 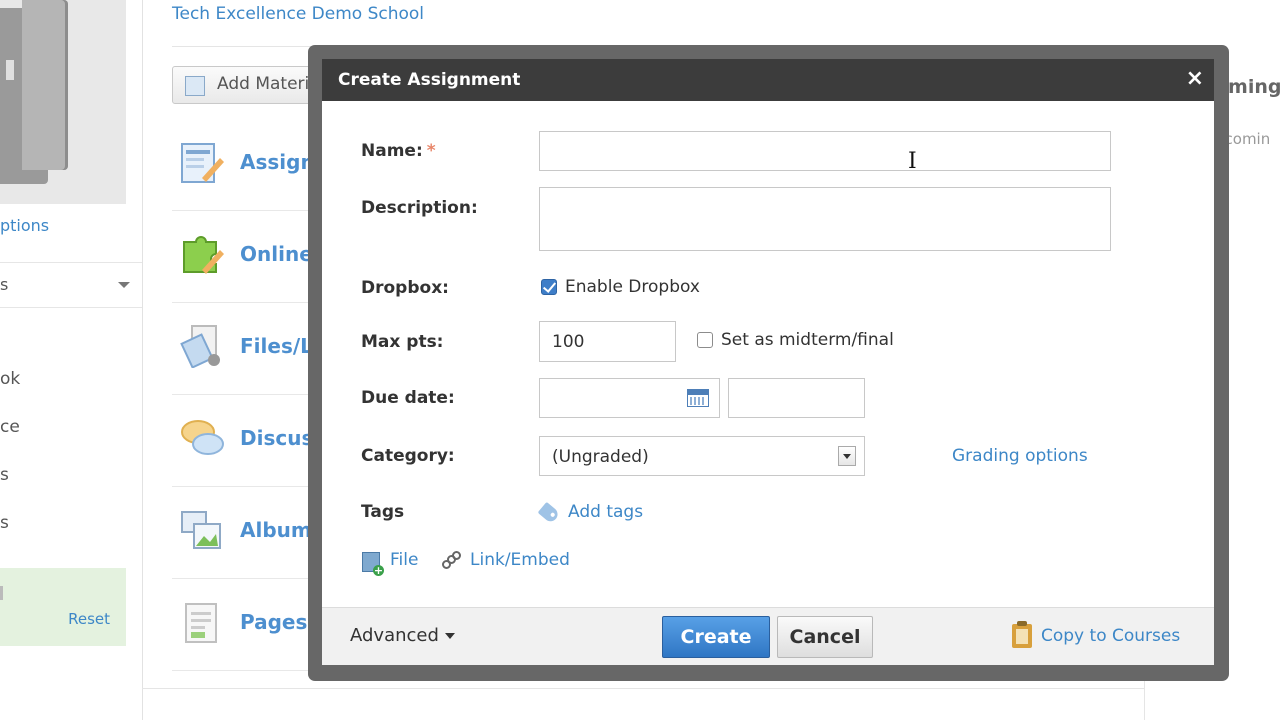 I want to click on clipboard-icon, so click(x=1022, y=634).